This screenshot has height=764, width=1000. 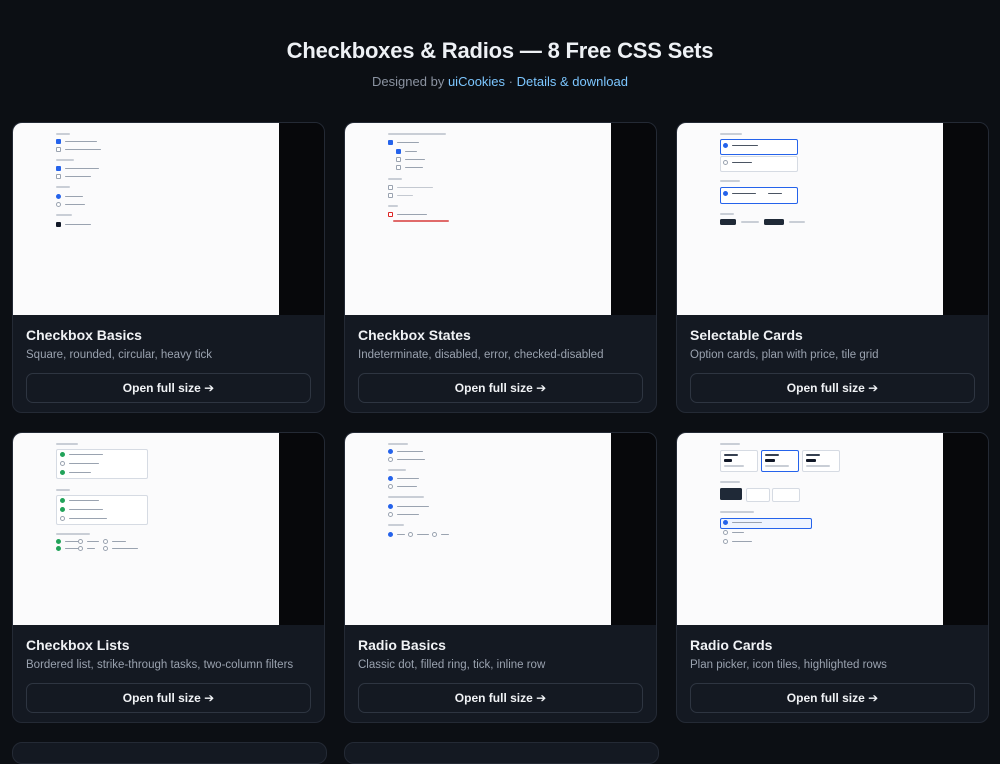 I want to click on details-download-link: Details & download, so click(x=572, y=81).